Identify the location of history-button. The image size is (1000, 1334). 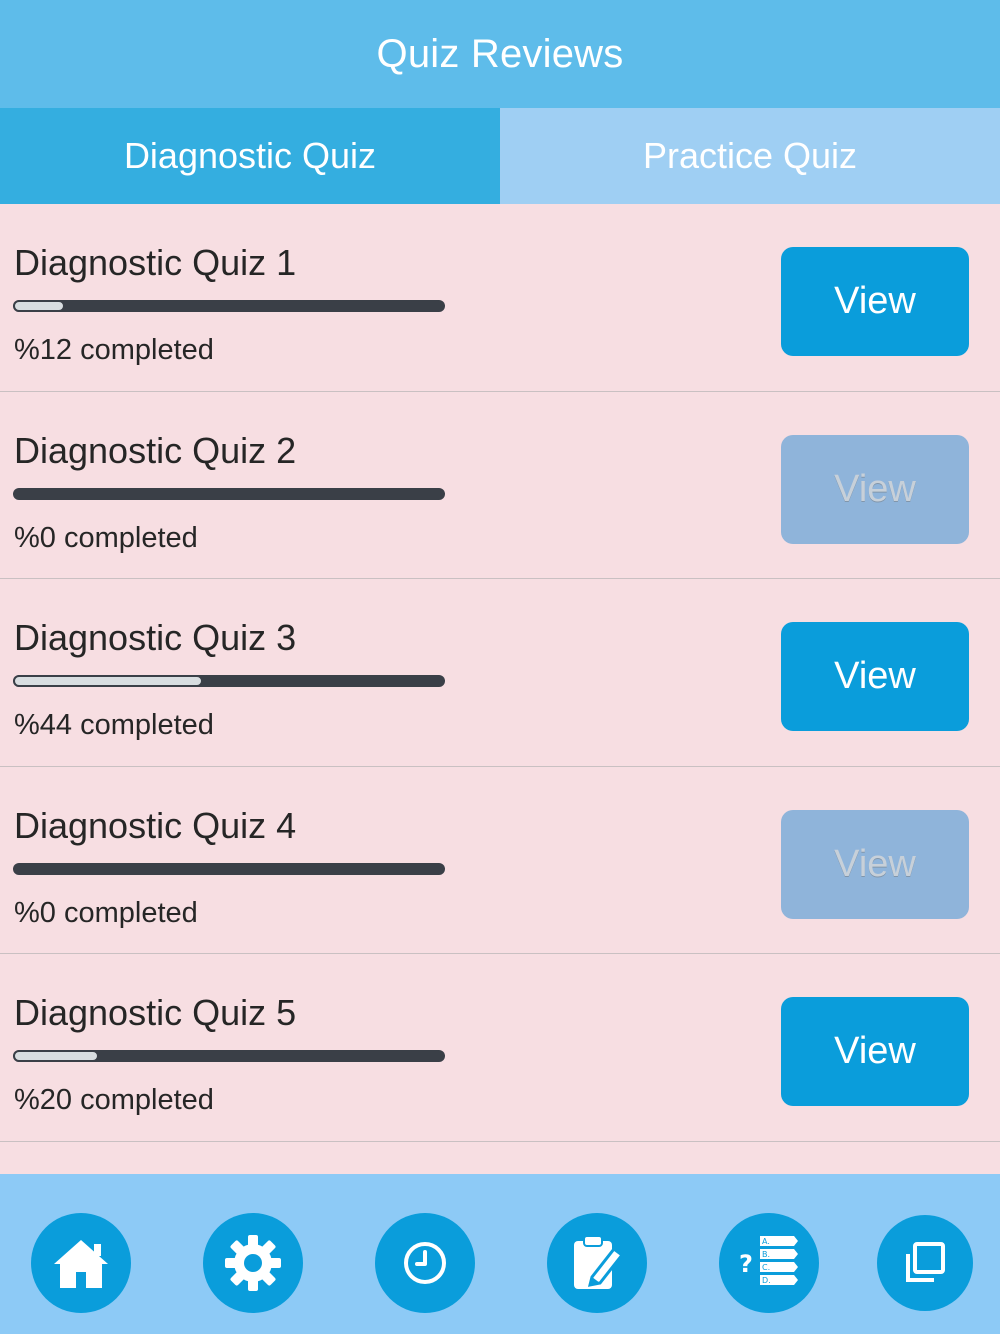
(425, 1263).